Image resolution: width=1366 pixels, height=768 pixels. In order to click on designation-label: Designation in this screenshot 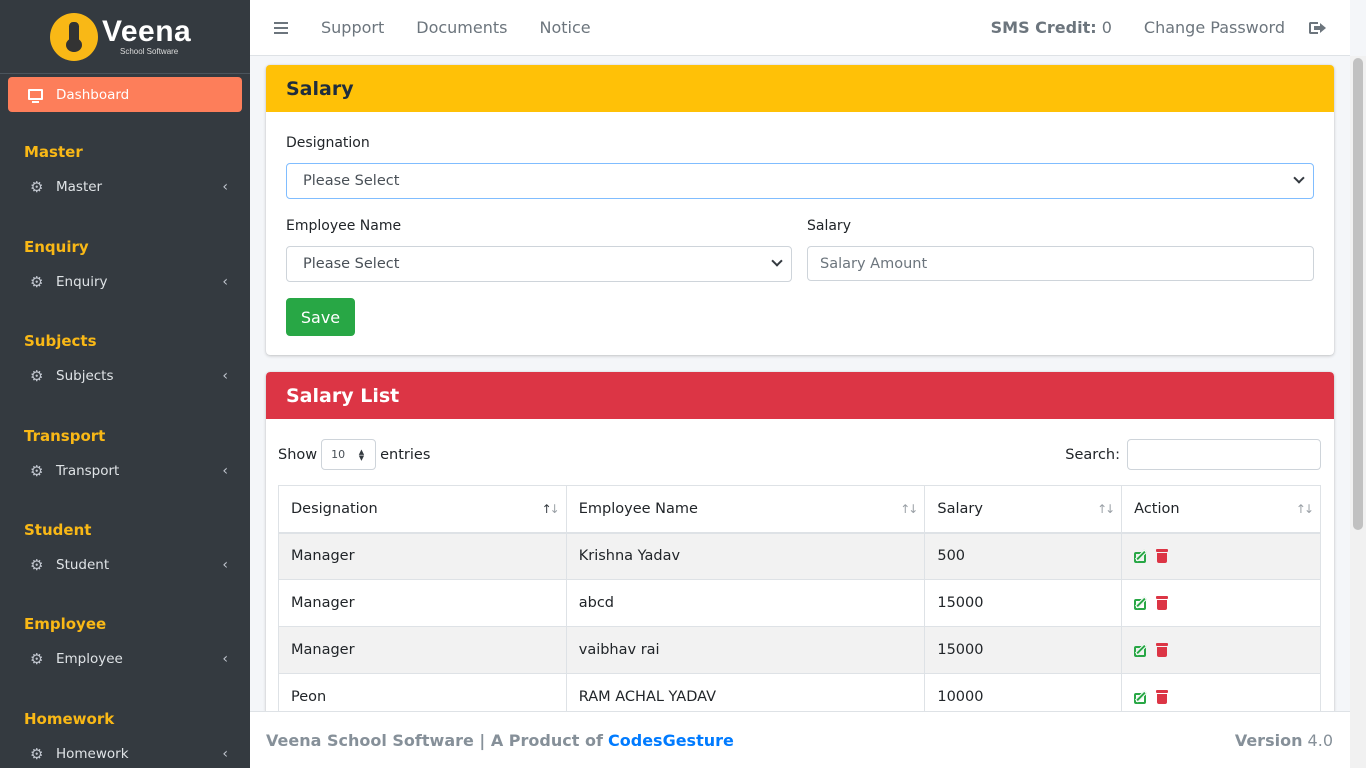, I will do `click(328, 143)`.